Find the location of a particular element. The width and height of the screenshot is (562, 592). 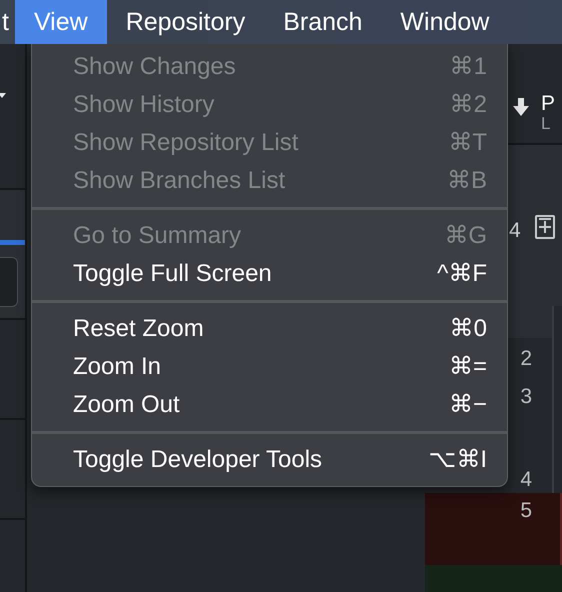

shortcut-label: ⌘G is located at coordinates (465, 236).